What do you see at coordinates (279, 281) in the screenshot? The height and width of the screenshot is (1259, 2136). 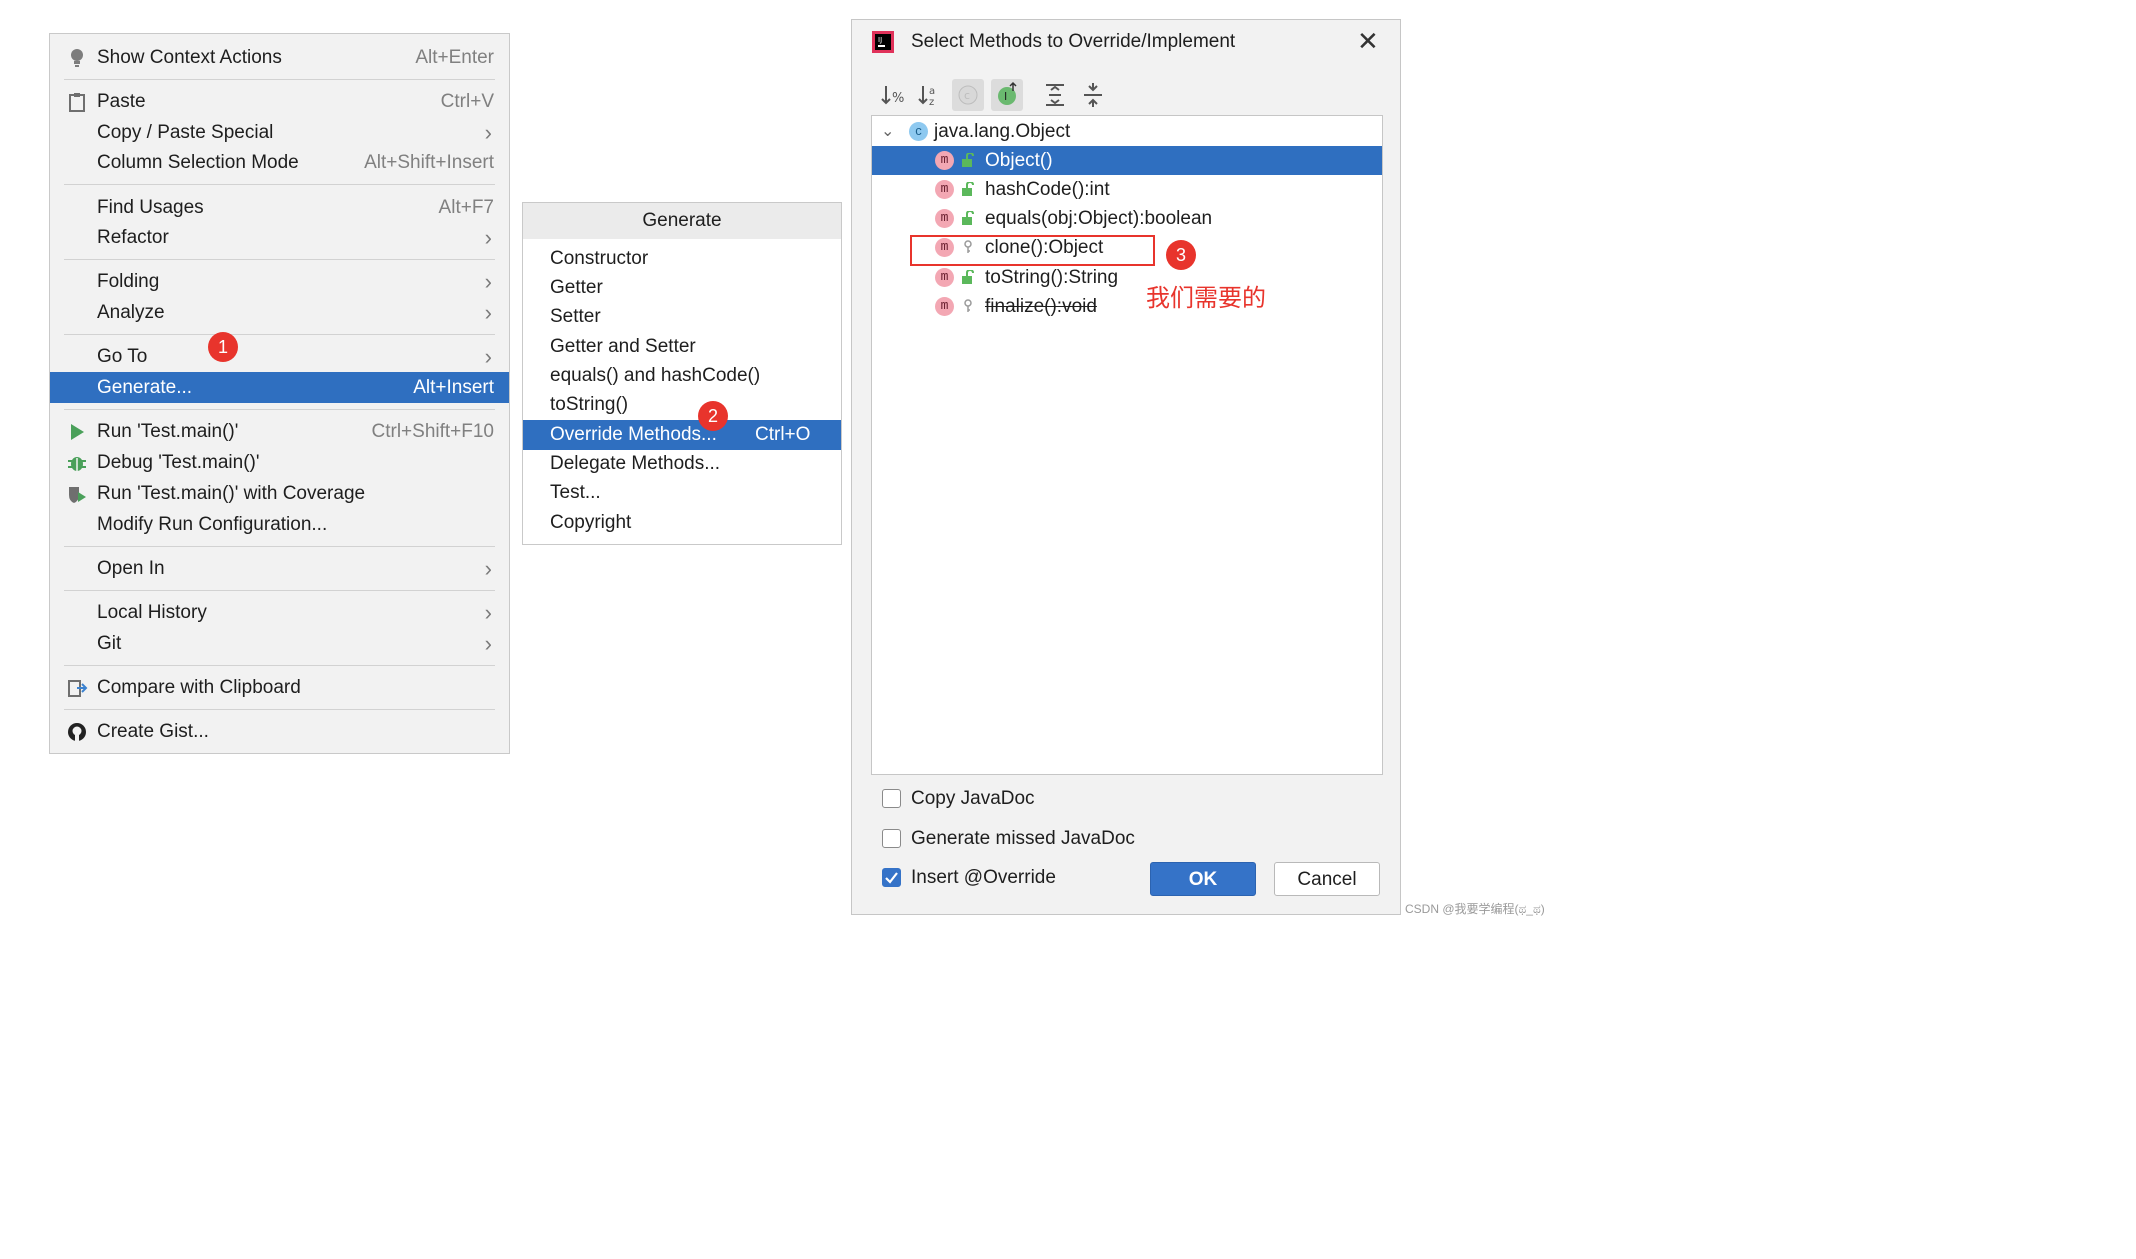 I see `menu-item-folding: Folding ›` at bounding box center [279, 281].